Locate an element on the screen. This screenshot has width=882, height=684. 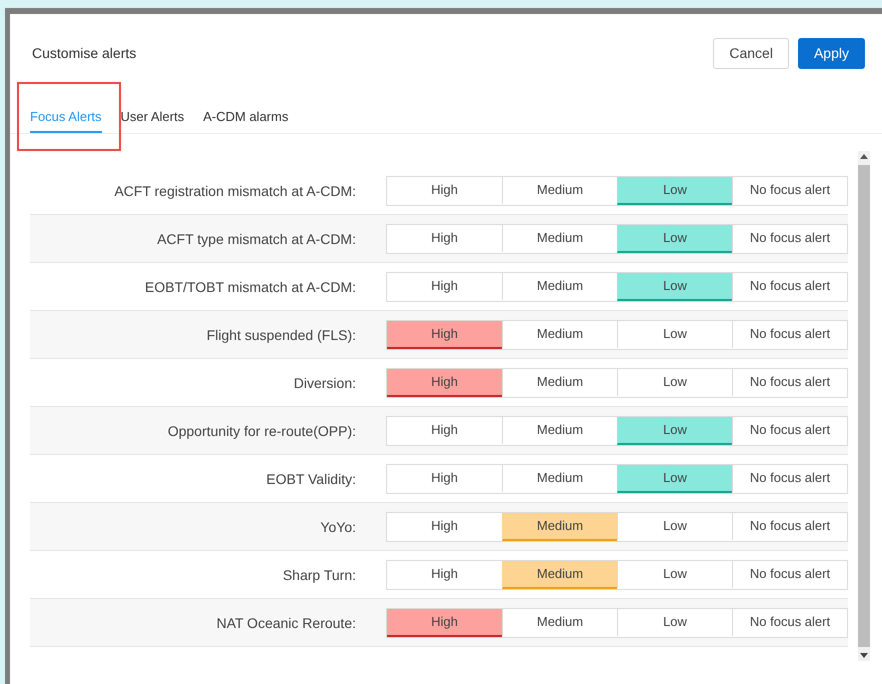
alert-label: Flight suspended (FLS): is located at coordinates (281, 334).